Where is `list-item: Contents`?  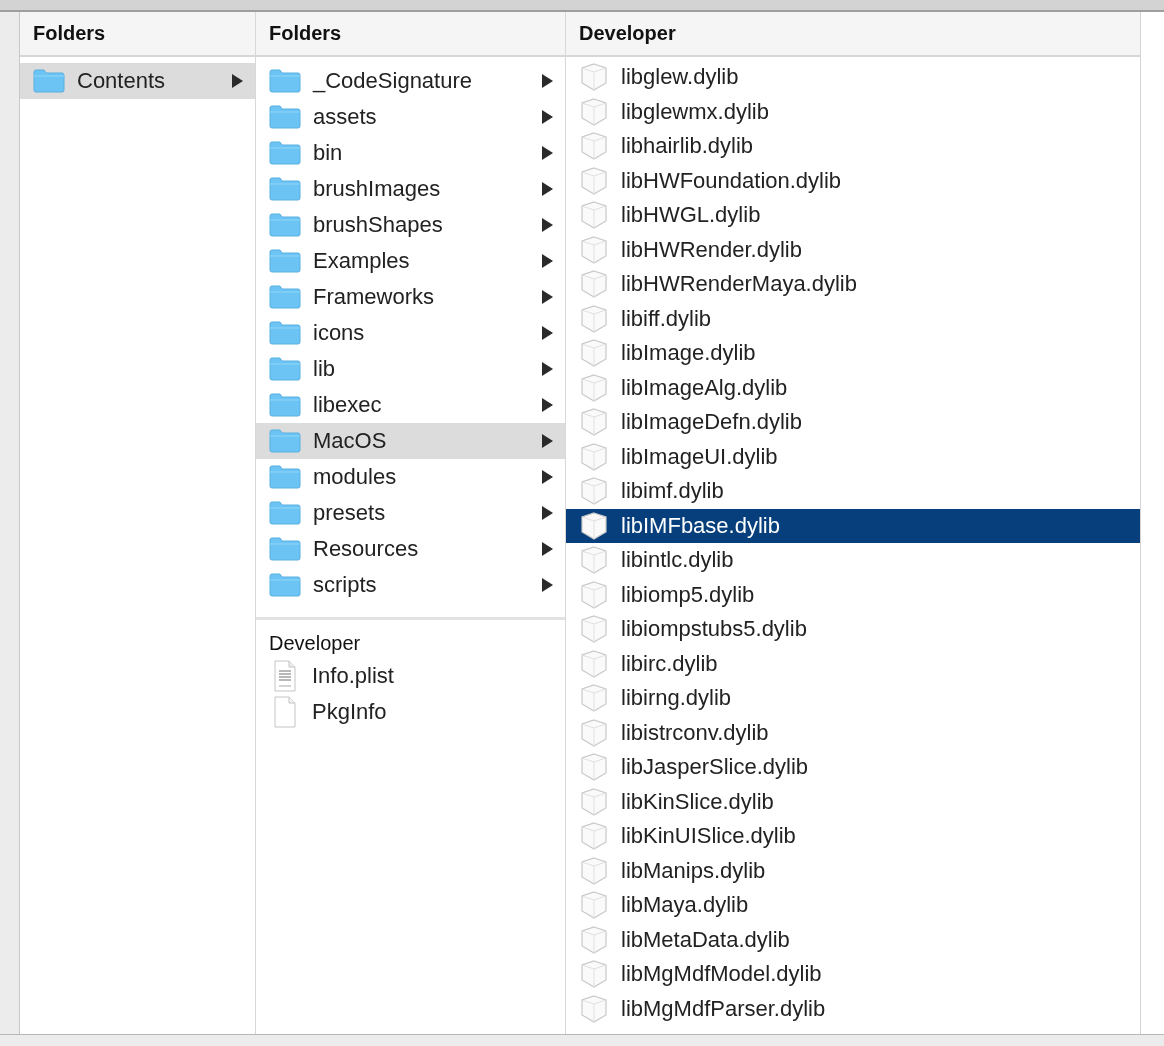
list-item: Contents is located at coordinates (137, 81).